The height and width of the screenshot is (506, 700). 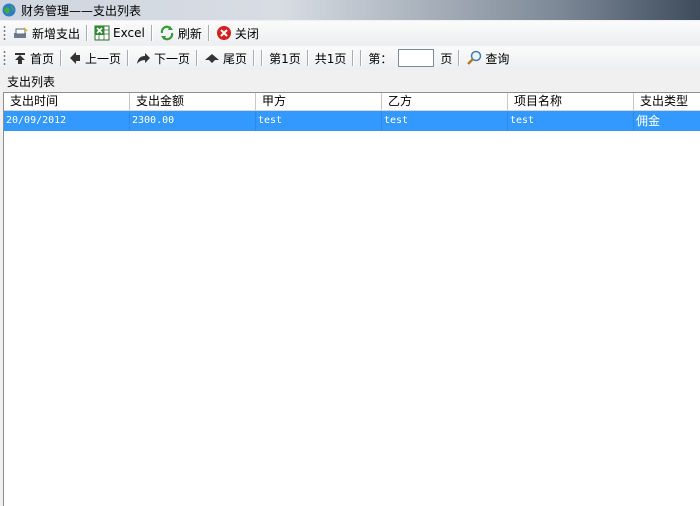 I want to click on excel-icon, so click(x=102, y=33).